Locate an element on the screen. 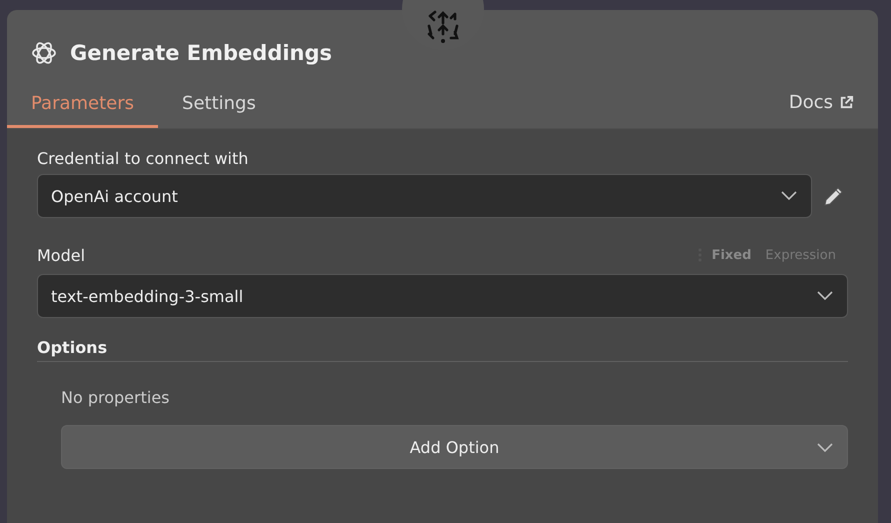 The image size is (891, 523). model-select: text-embedding-3-small is located at coordinates (442, 296).